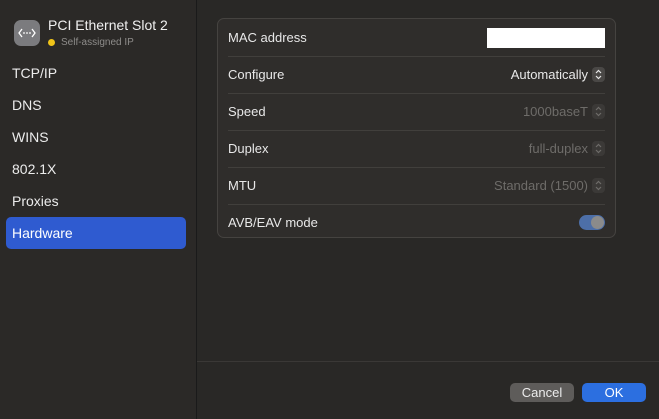 This screenshot has width=659, height=419. Describe the element at coordinates (247, 111) in the screenshot. I see `speed-label: Speed` at that location.